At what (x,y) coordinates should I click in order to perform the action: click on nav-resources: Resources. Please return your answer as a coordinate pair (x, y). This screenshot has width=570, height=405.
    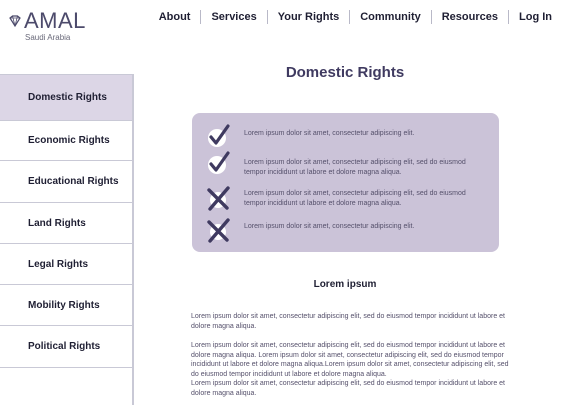
    Looking at the image, I should click on (470, 17).